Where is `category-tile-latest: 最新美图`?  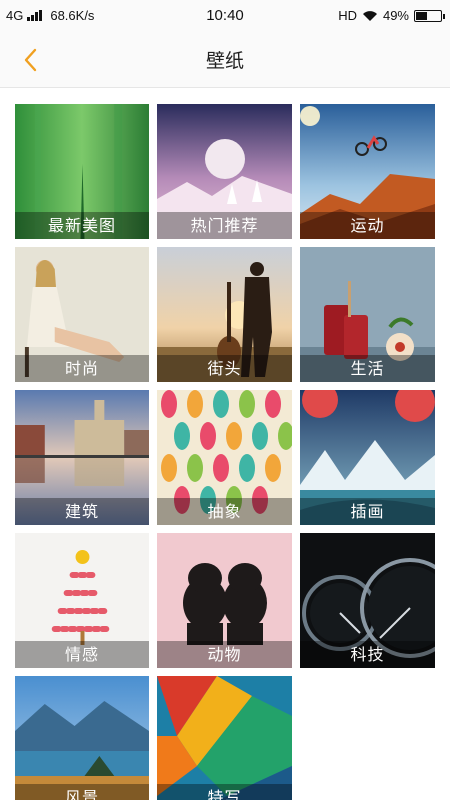 category-tile-latest: 最新美图 is located at coordinates (82, 171).